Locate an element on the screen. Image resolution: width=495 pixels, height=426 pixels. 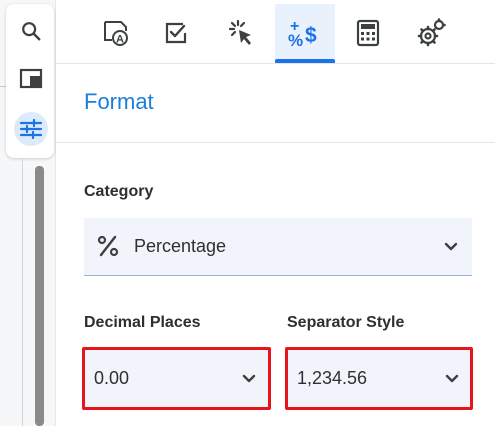
tab-settings is located at coordinates (431, 32).